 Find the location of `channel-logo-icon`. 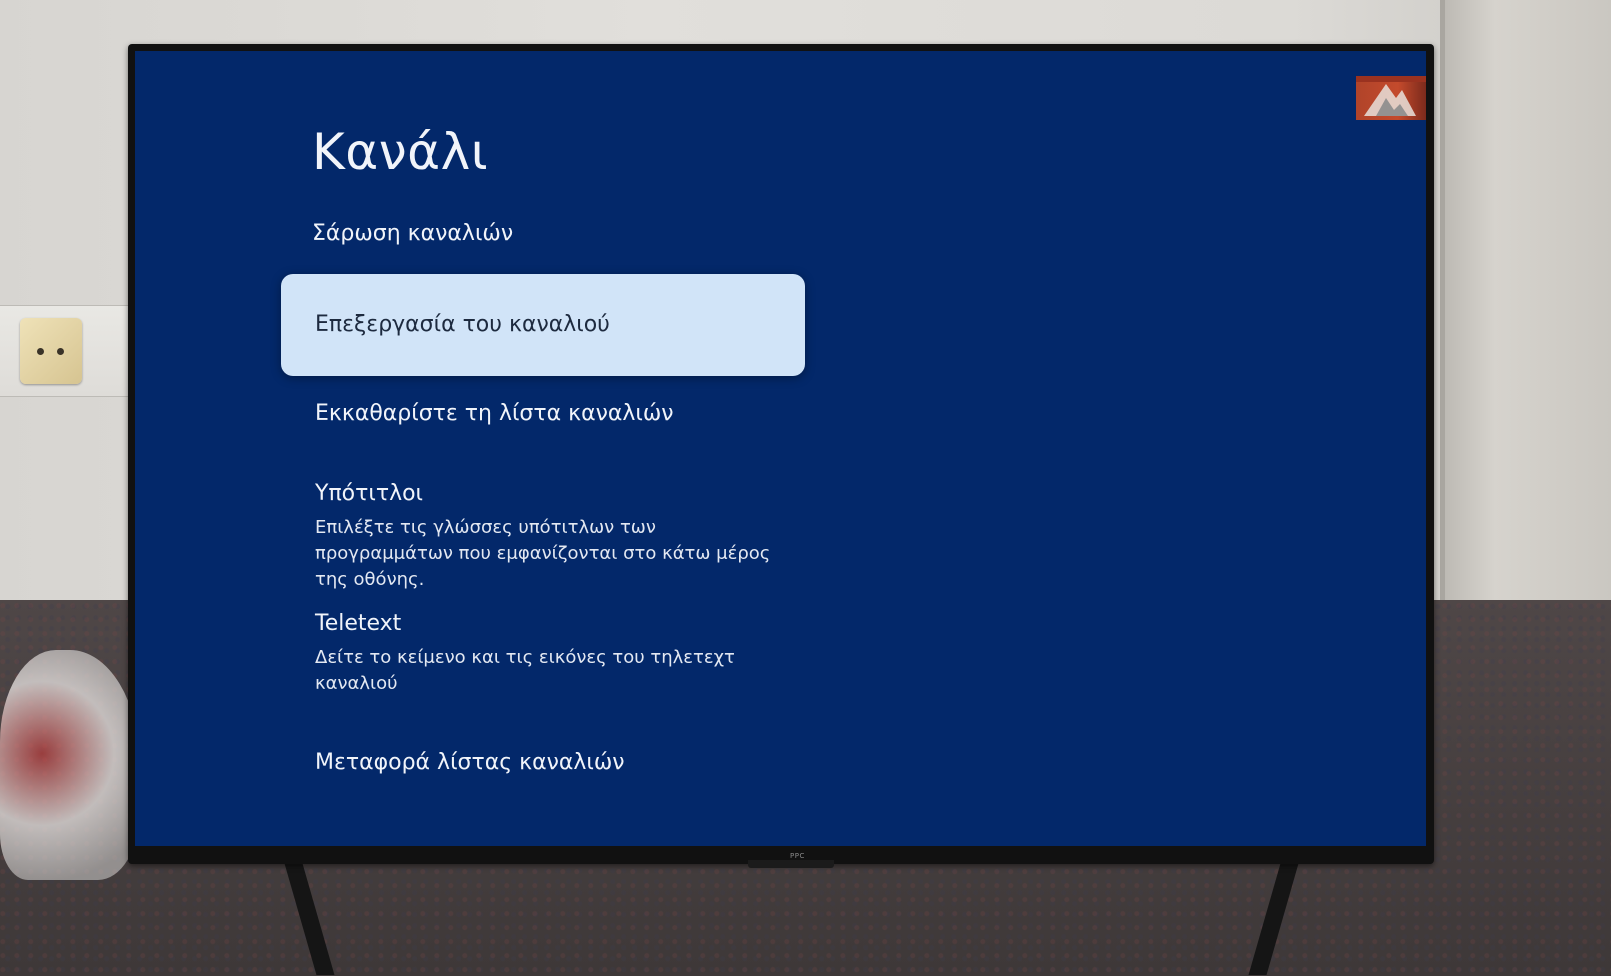

channel-logo-icon is located at coordinates (1391, 98).